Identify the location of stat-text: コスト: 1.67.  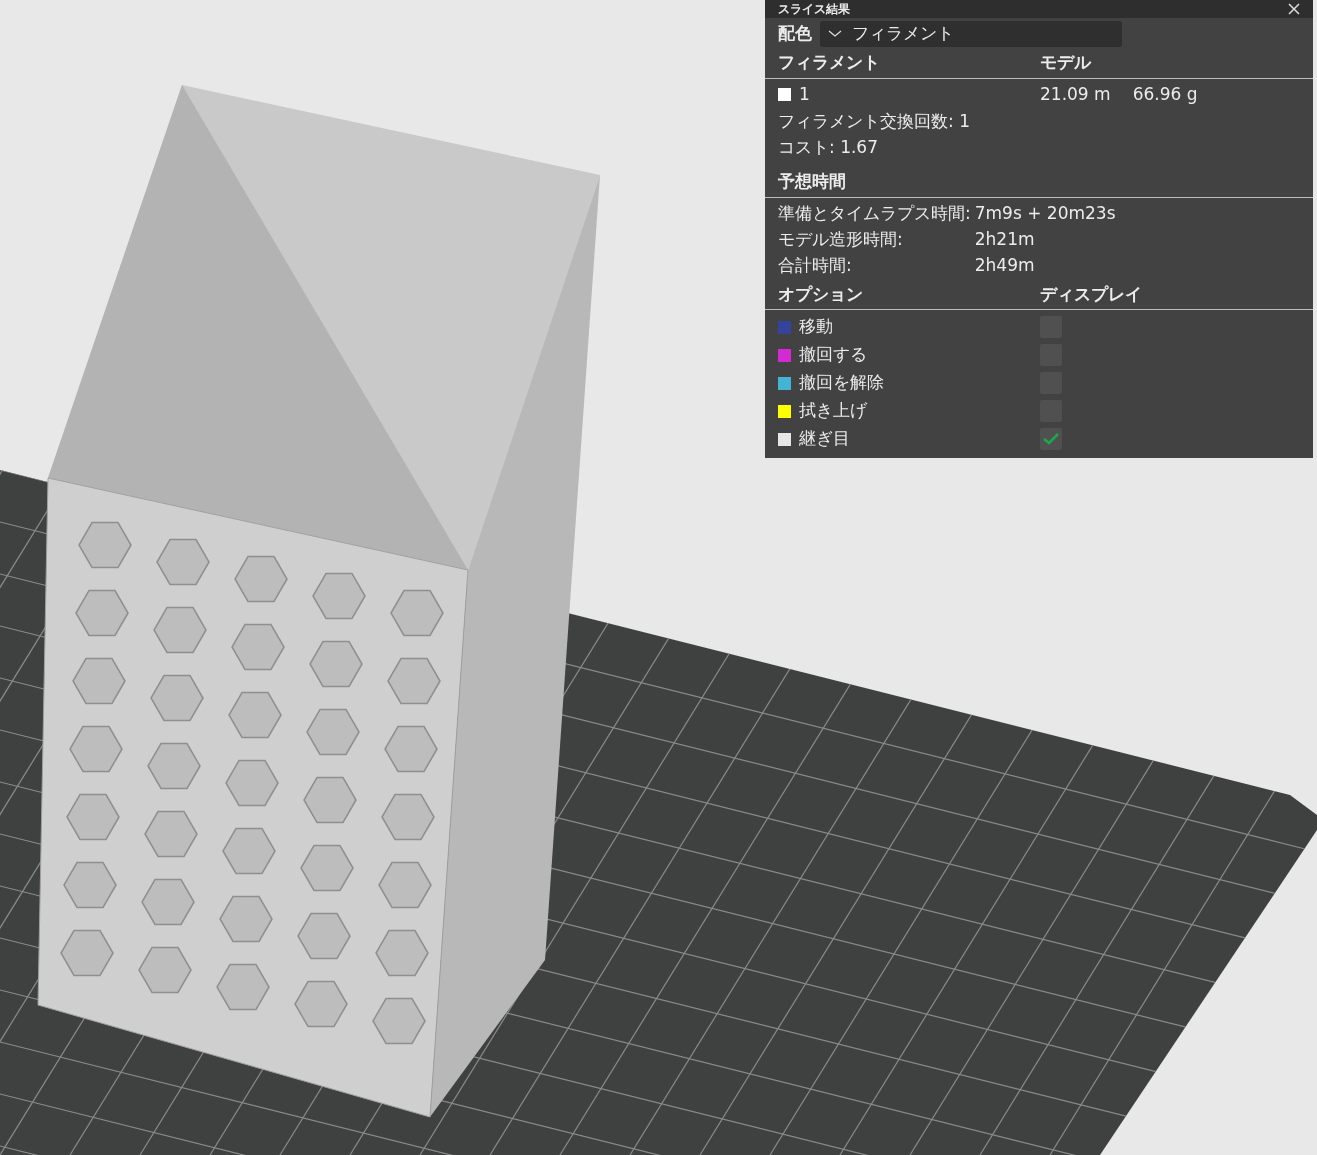
(828, 147).